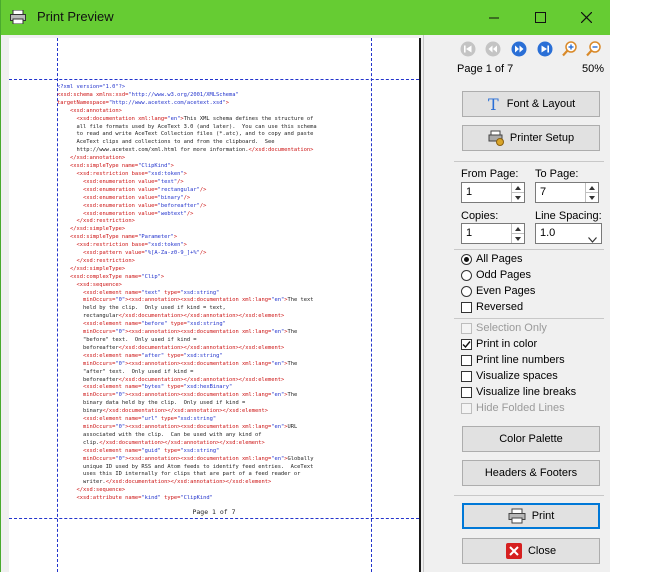  I want to click on code-line: <xsd:sequence>, so click(99, 284).